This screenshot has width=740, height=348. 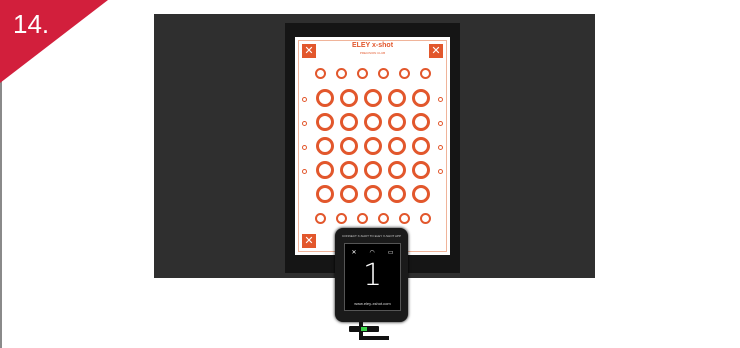 I want to click on target-sheet: ✕ ✕ ✕ ELEY x-shot PRECISION CLUB, so click(x=372, y=146).